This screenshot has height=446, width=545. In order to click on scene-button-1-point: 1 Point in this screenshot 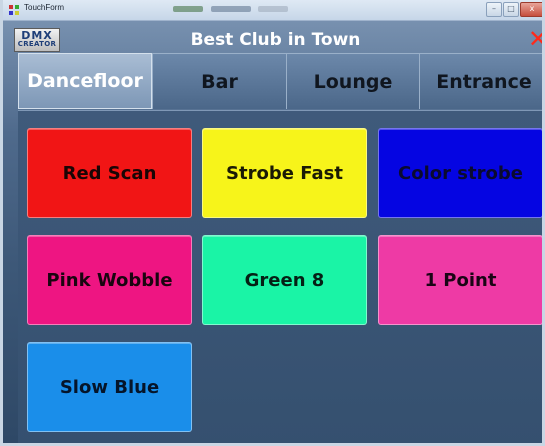, I will do `click(460, 280)`.